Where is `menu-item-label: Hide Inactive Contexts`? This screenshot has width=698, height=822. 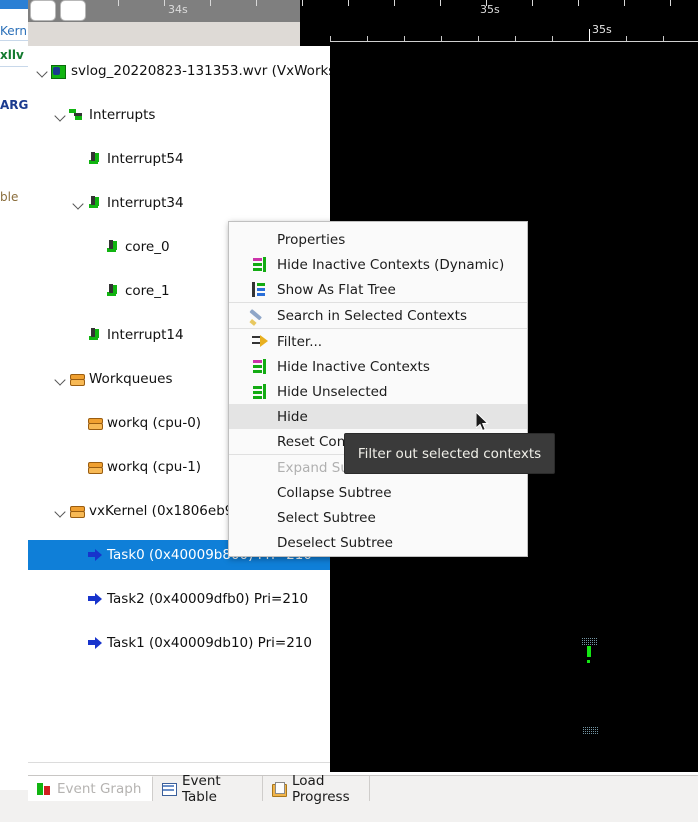
menu-item-label: Hide Inactive Contexts is located at coordinates (353, 366).